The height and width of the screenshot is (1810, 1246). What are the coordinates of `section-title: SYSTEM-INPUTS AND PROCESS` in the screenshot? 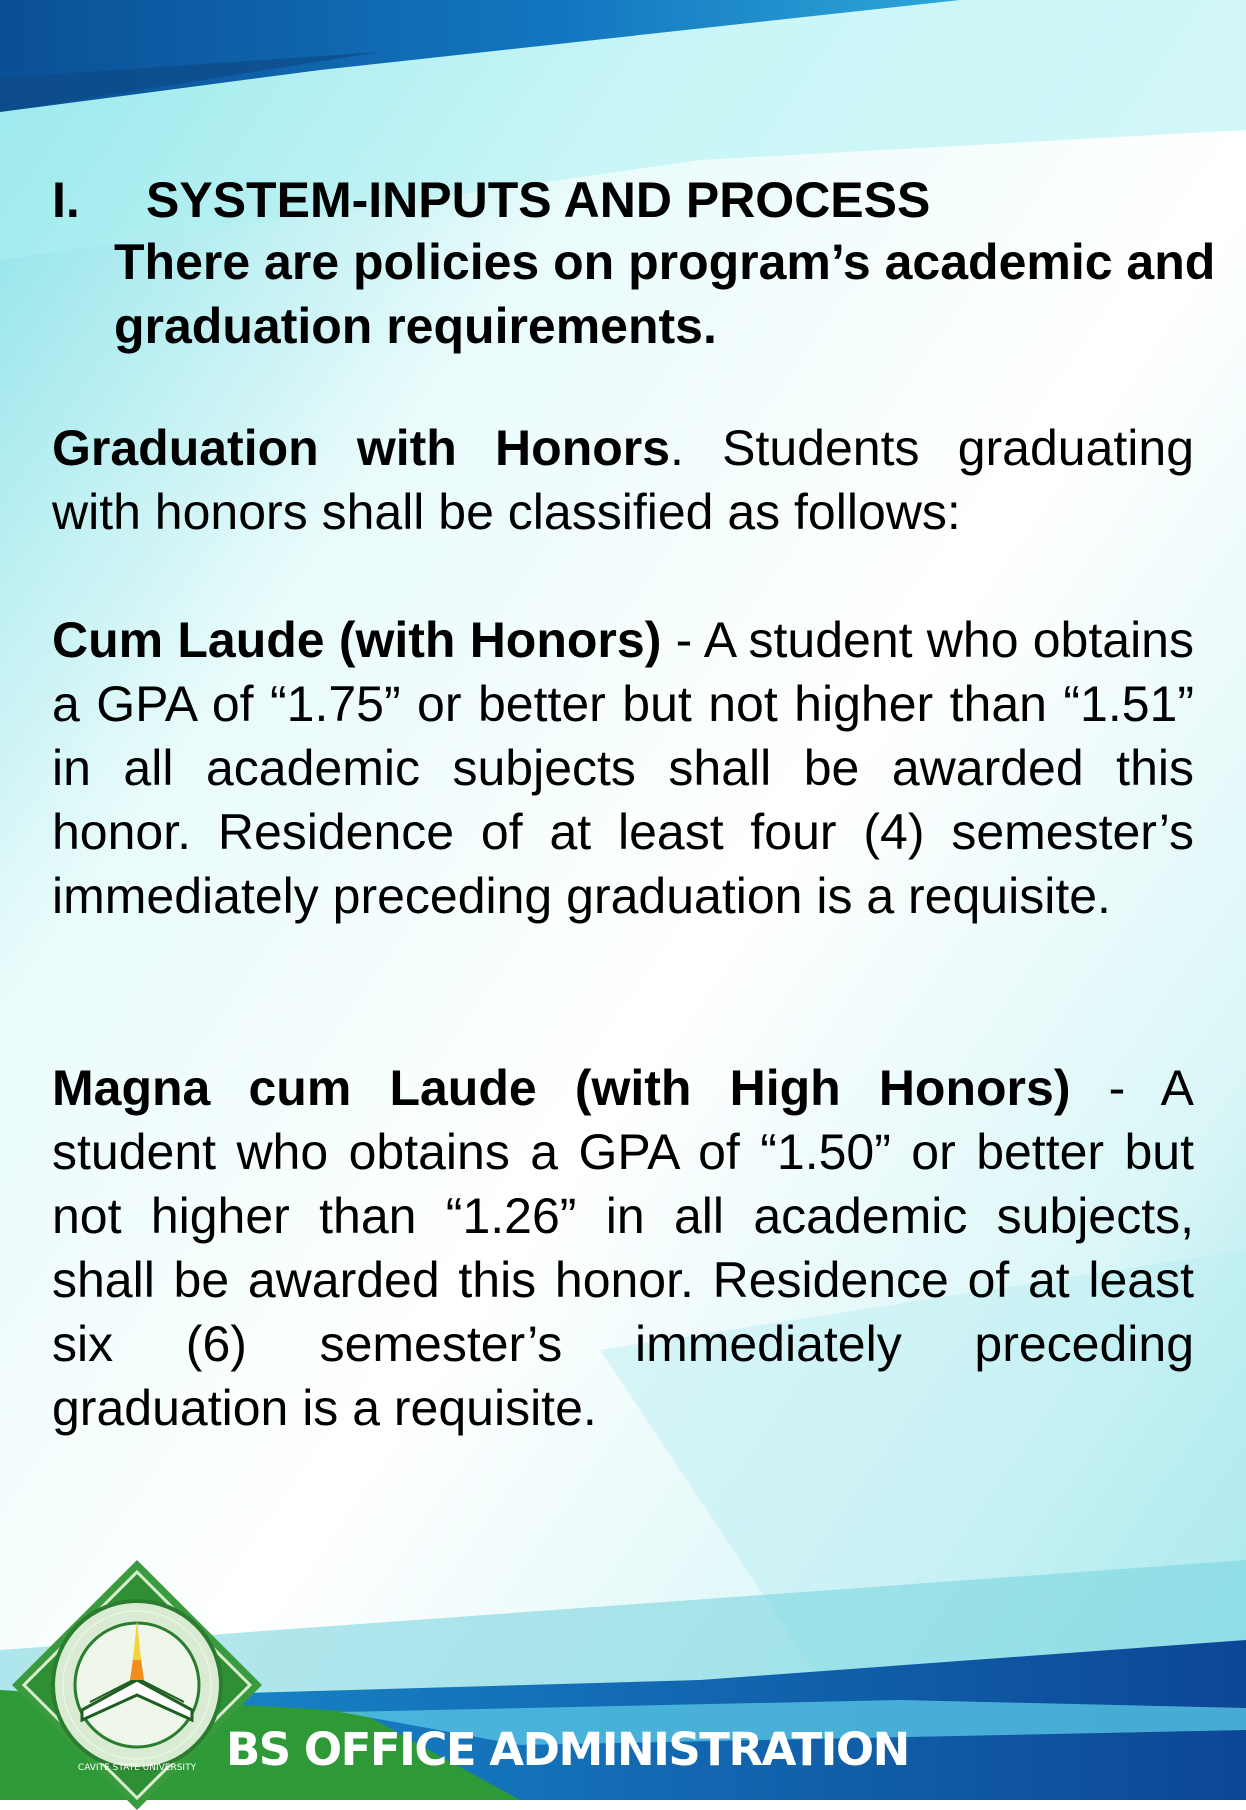 It's located at (538, 200).